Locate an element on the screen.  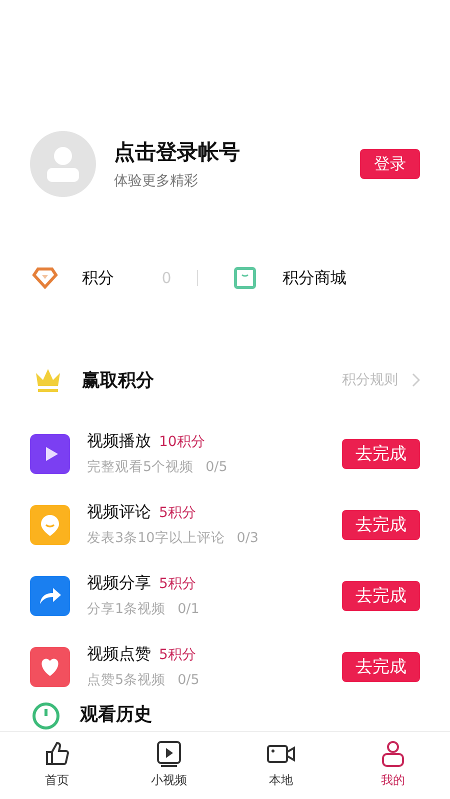
task-name: 视频播放 is located at coordinates (119, 441).